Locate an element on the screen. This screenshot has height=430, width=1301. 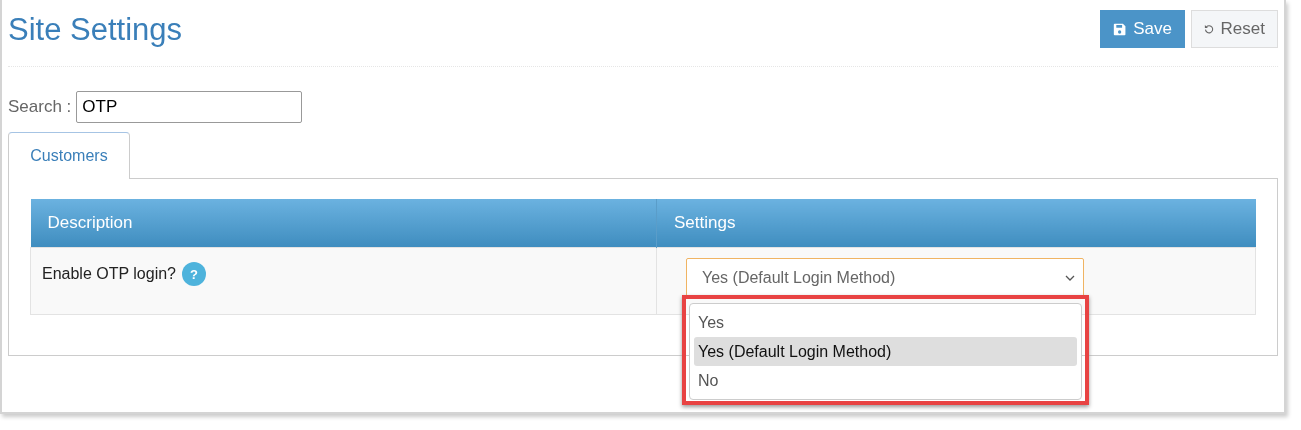
search-field: OTP is located at coordinates (189, 107).